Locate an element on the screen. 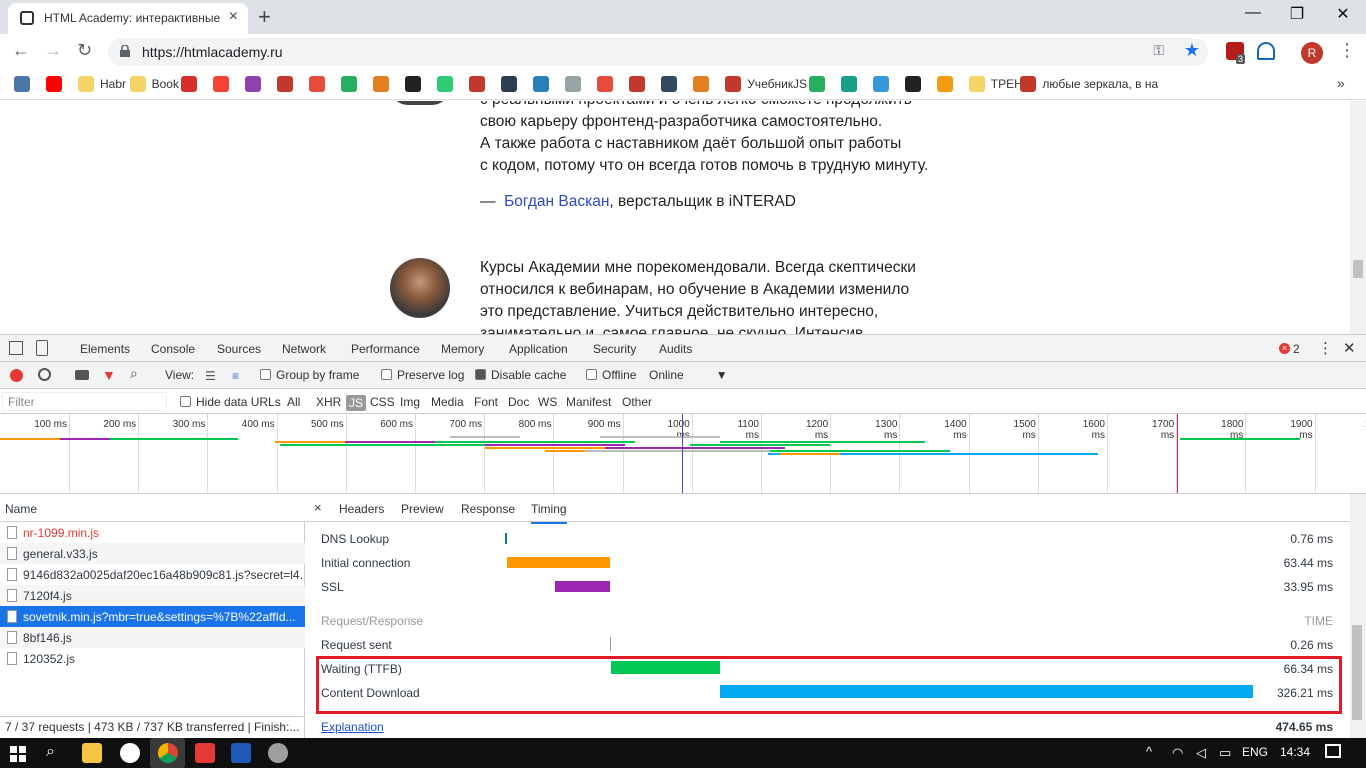 This screenshot has height=768, width=1366. bookmark-item: любые зеркала, в на is located at coordinates (1089, 84).